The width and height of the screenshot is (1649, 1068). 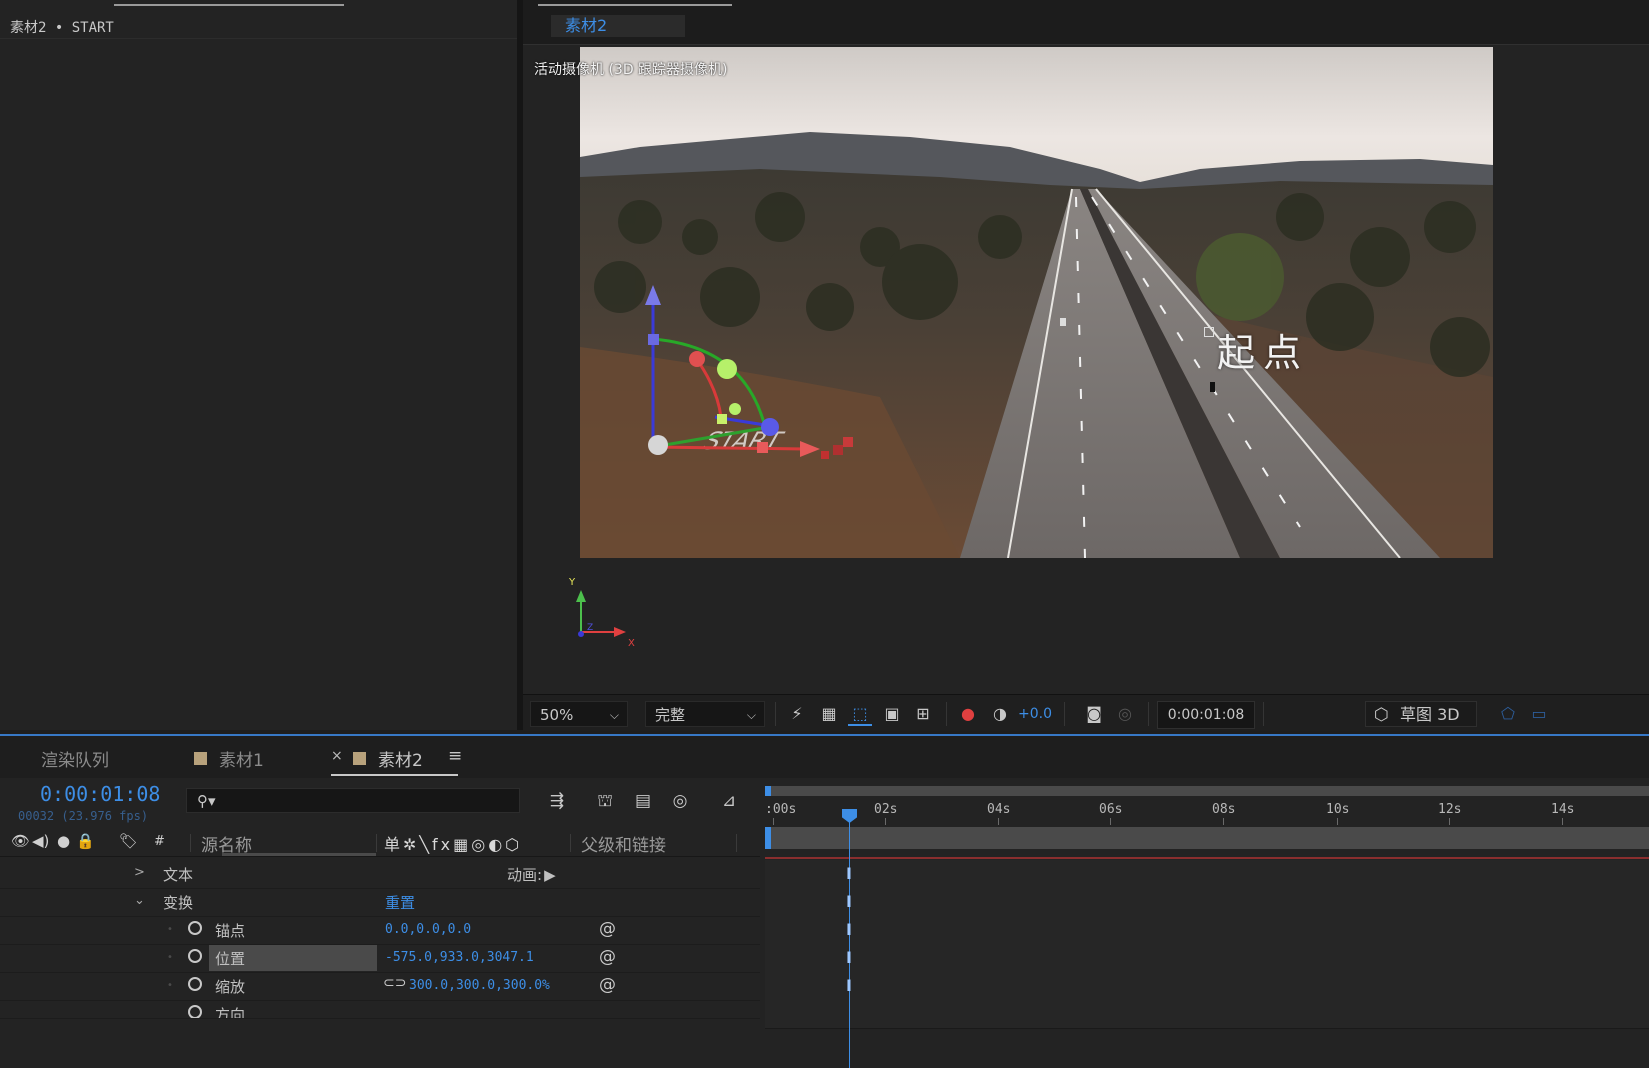 I want to click on 3d-transform-gizmo: START, so click(x=785, y=387).